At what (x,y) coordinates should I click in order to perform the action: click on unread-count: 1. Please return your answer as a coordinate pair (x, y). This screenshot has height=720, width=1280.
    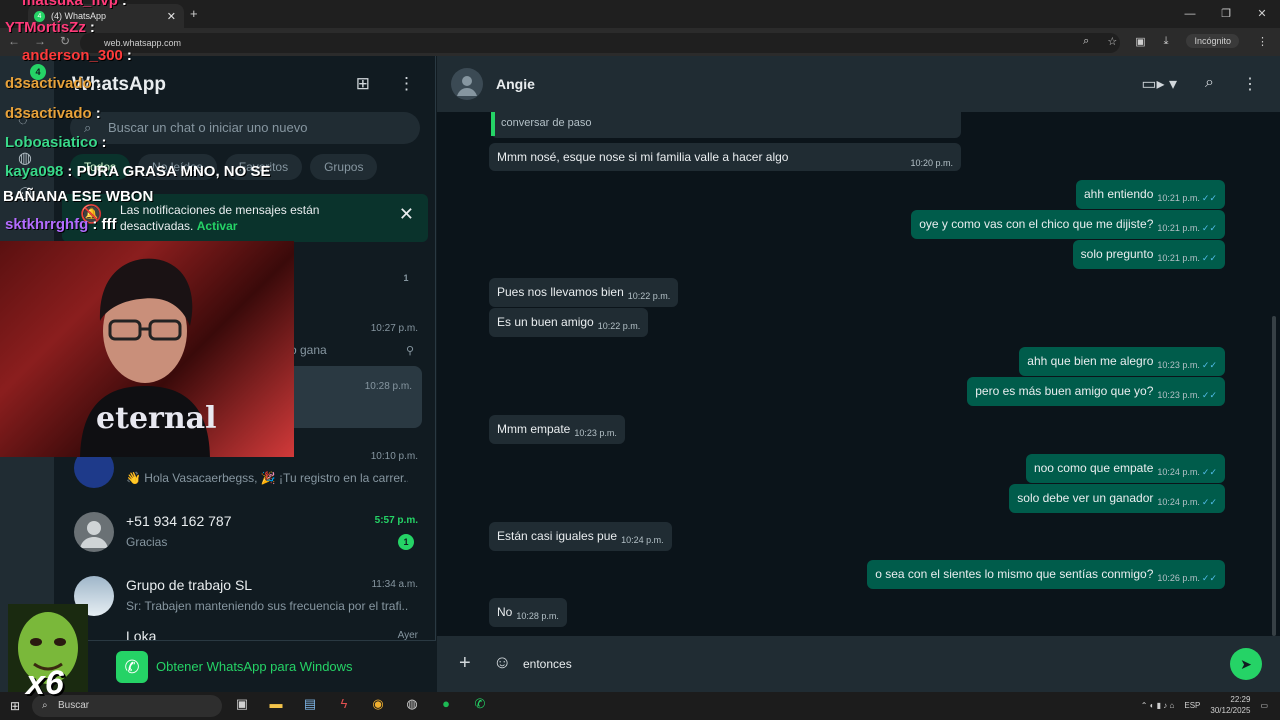
    Looking at the image, I should click on (406, 542).